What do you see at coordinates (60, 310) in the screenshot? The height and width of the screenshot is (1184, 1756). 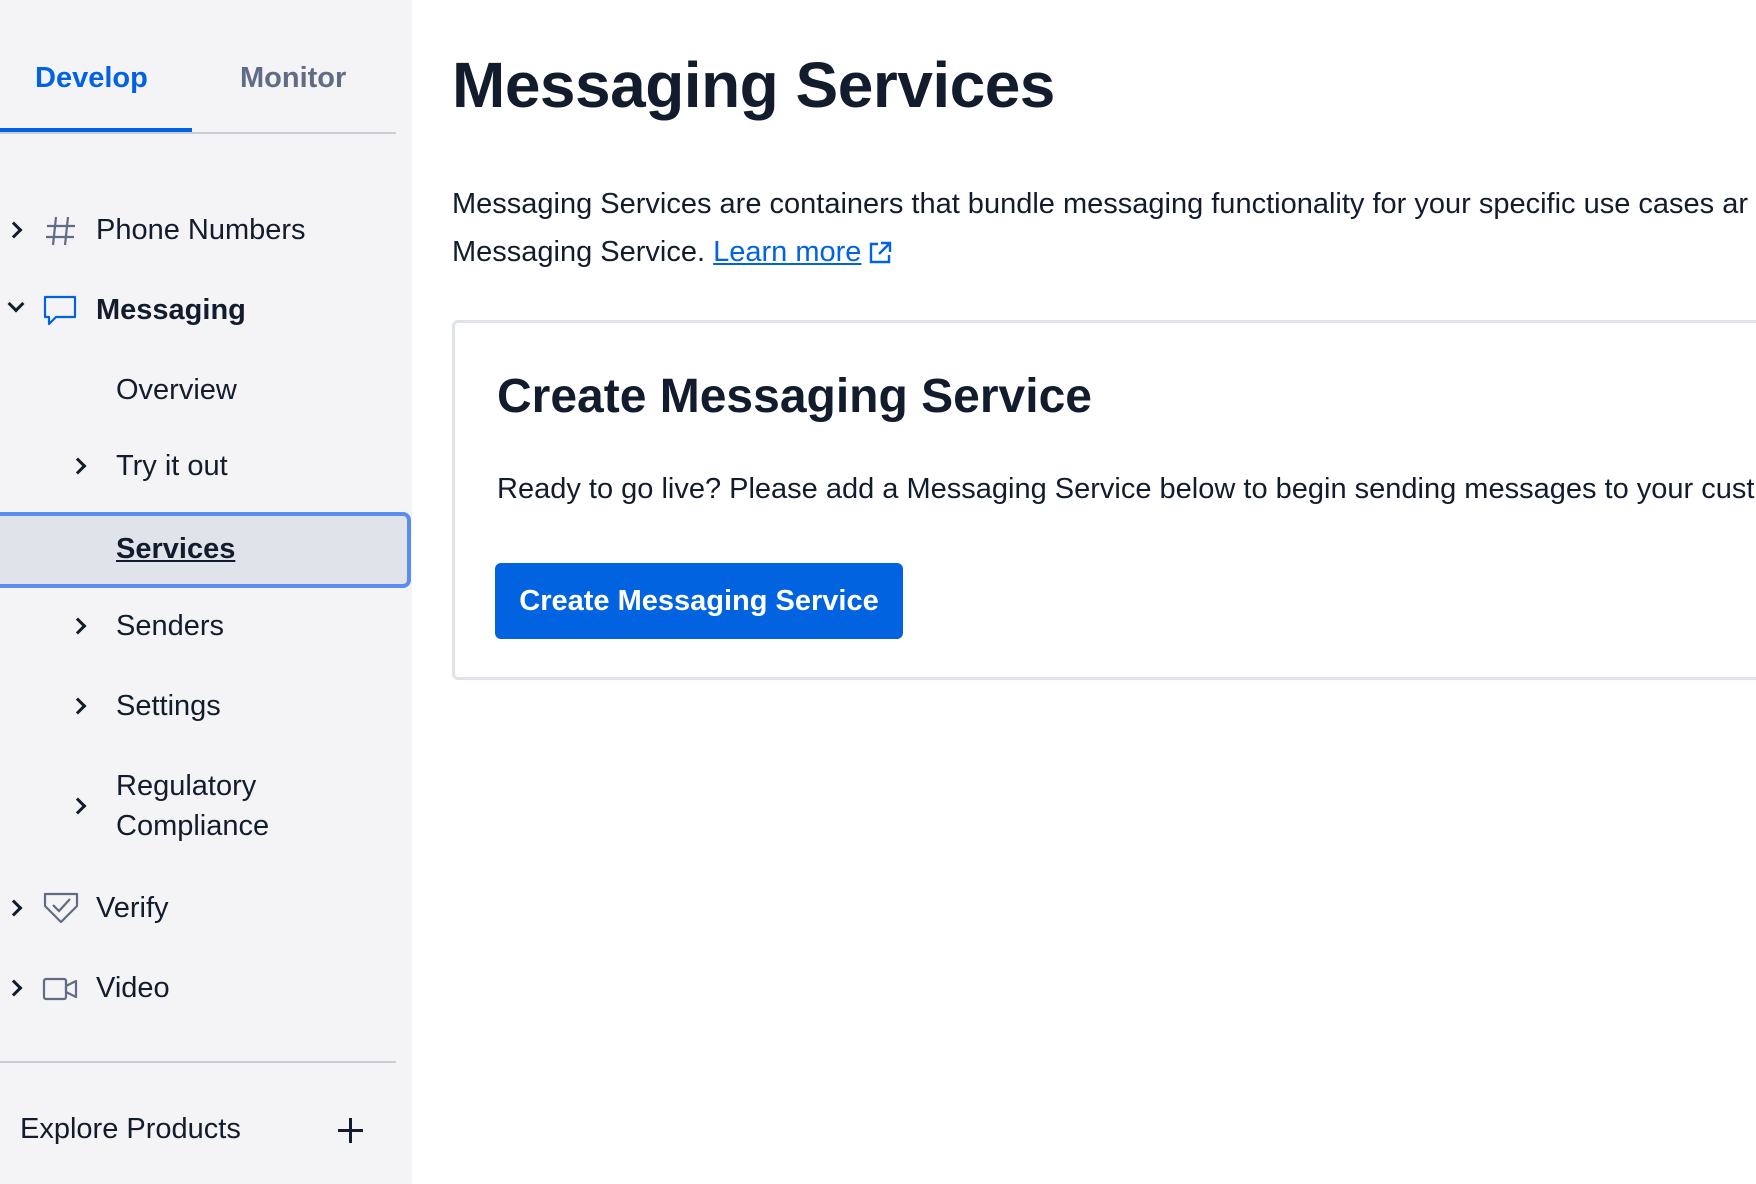 I see `chat-bubble-icon` at bounding box center [60, 310].